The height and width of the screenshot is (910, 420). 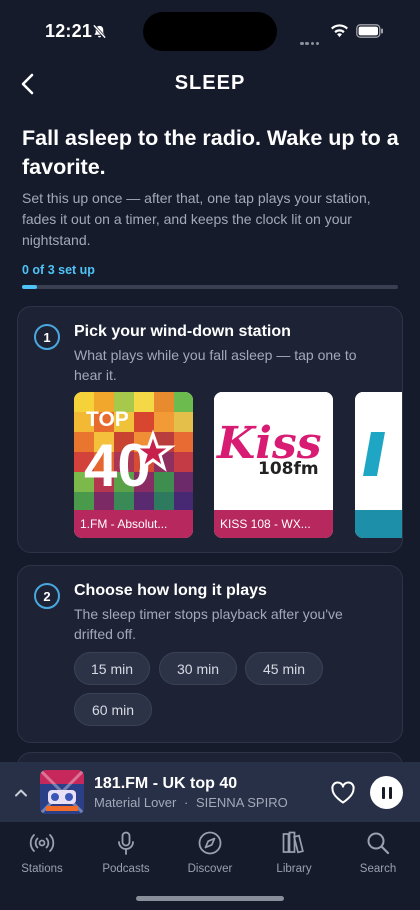 I want to click on cellular-signal-icon, so click(x=310, y=41).